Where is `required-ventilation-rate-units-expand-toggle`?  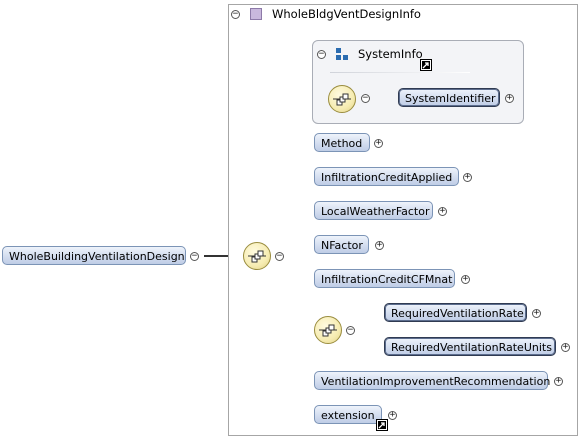
required-ventilation-rate-units-expand-toggle is located at coordinates (565, 347).